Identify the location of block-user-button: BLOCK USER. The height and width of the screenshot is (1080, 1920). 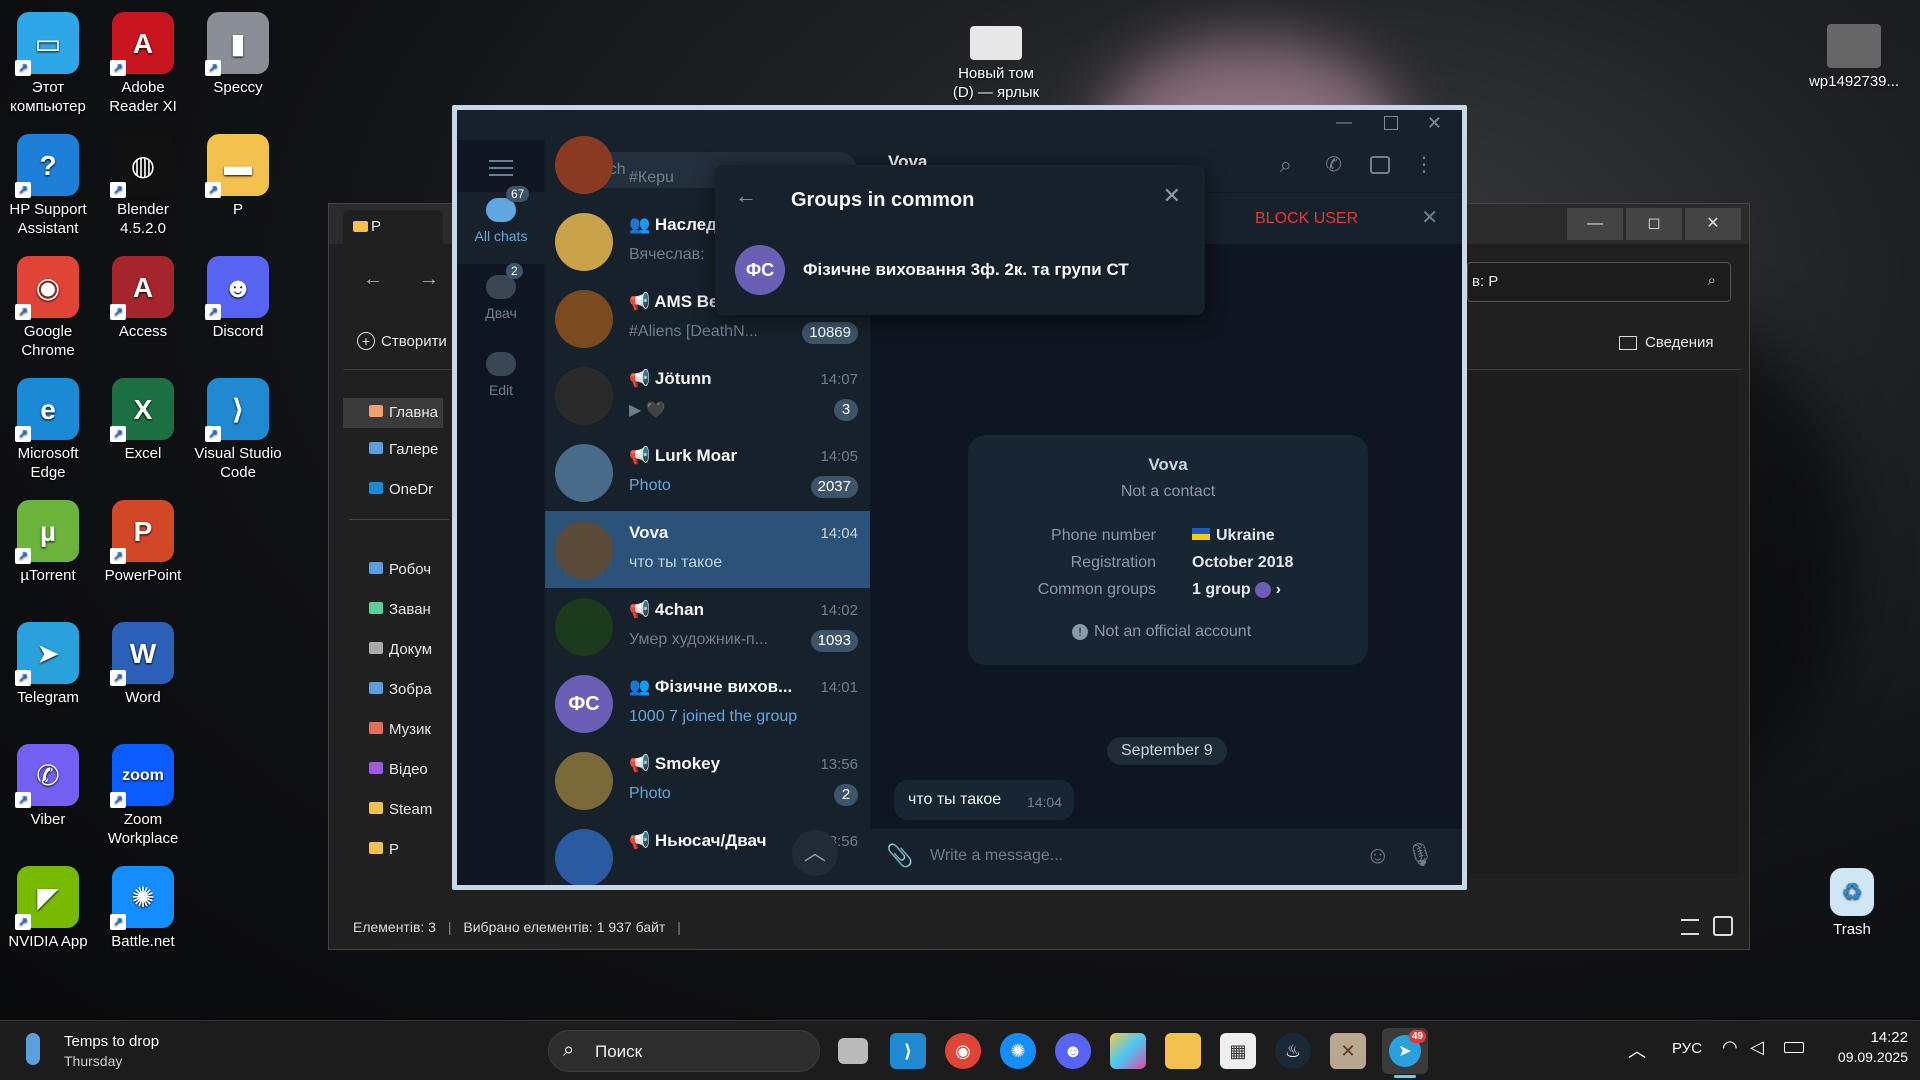
(1306, 219).